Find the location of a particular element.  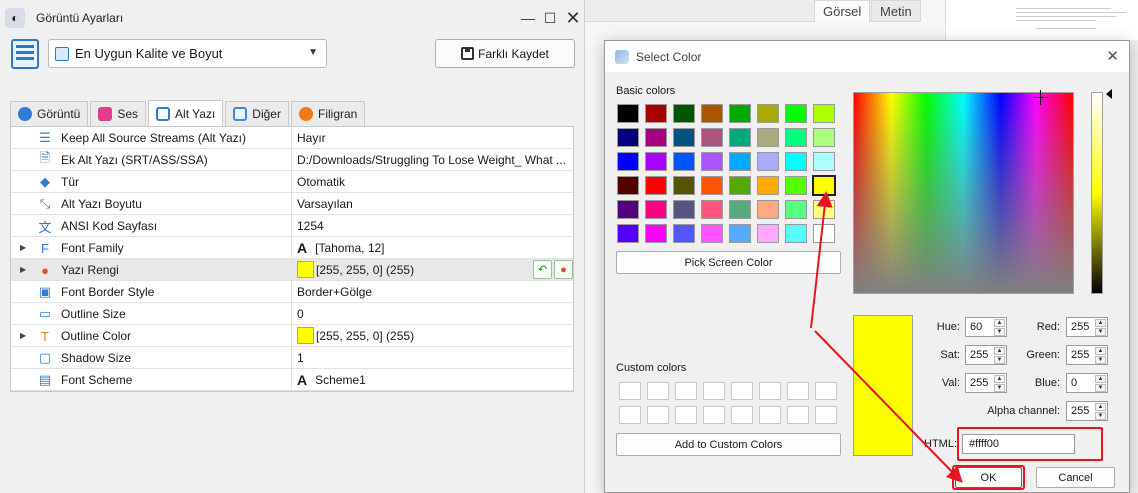

tab-gorsel: Görsel is located at coordinates (842, 11).